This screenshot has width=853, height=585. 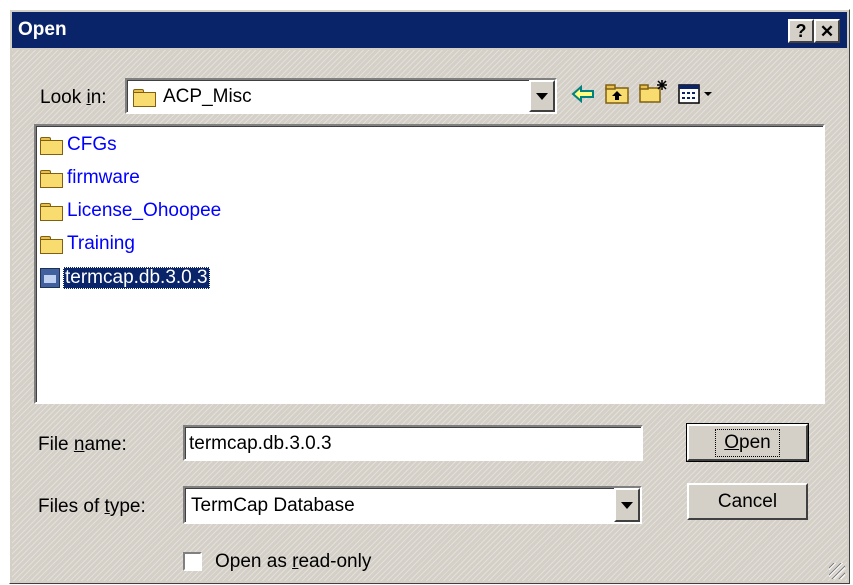 I want to click on look-in-combo: ACP_Misc, so click(x=341, y=96).